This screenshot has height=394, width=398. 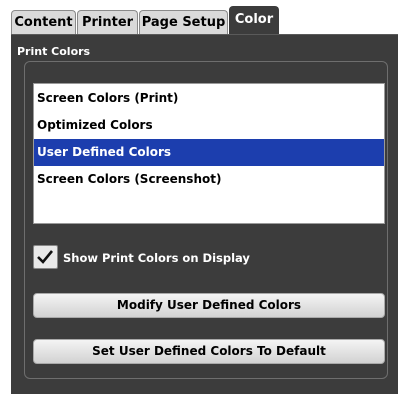 What do you see at coordinates (209, 98) in the screenshot?
I see `list-item: Screen Colors (Print)` at bounding box center [209, 98].